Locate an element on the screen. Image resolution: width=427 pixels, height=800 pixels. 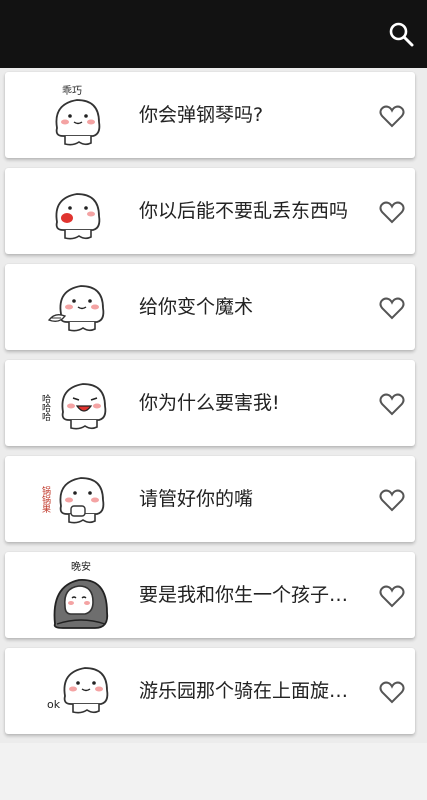
svg-text: 乖巧 is located at coordinates (72, 91).